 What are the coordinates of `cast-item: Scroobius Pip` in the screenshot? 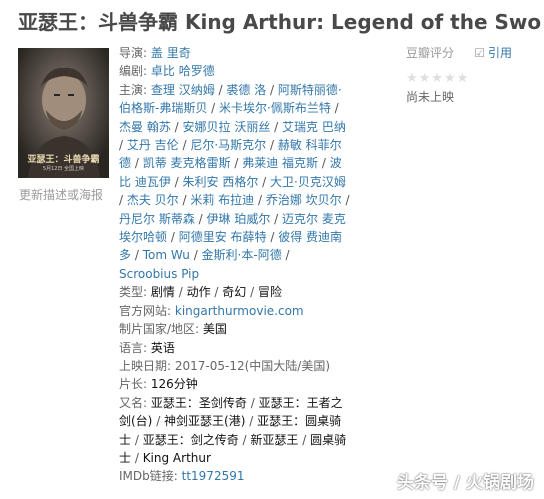 It's located at (159, 274).